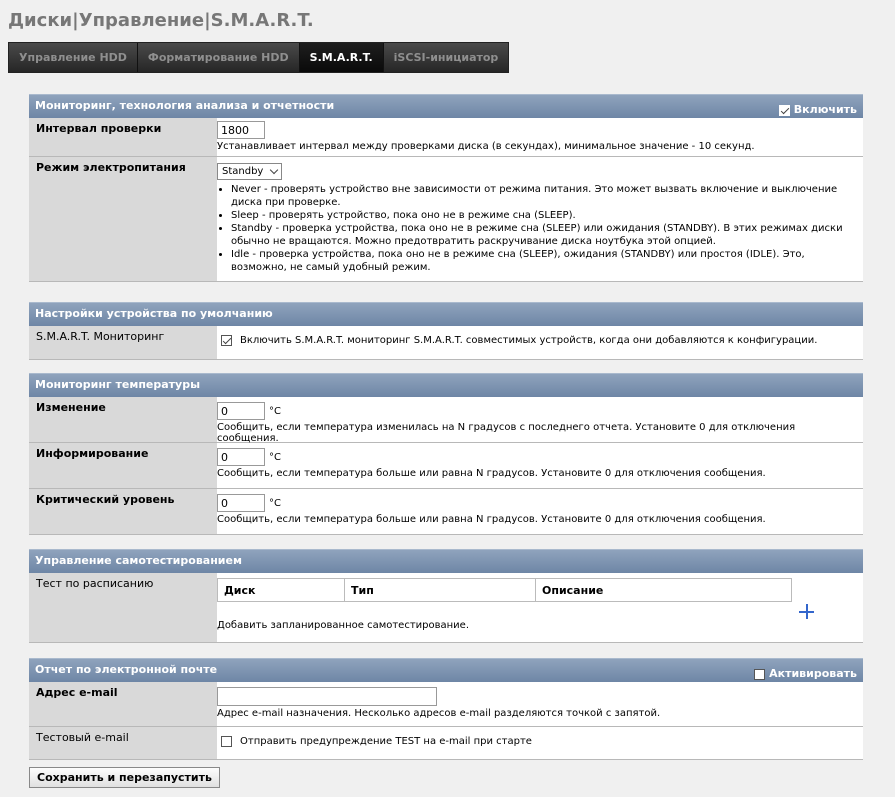 This screenshot has height=797, width=895. Describe the element at coordinates (813, 673) in the screenshot. I see `email-activate-label: Активировать` at that location.